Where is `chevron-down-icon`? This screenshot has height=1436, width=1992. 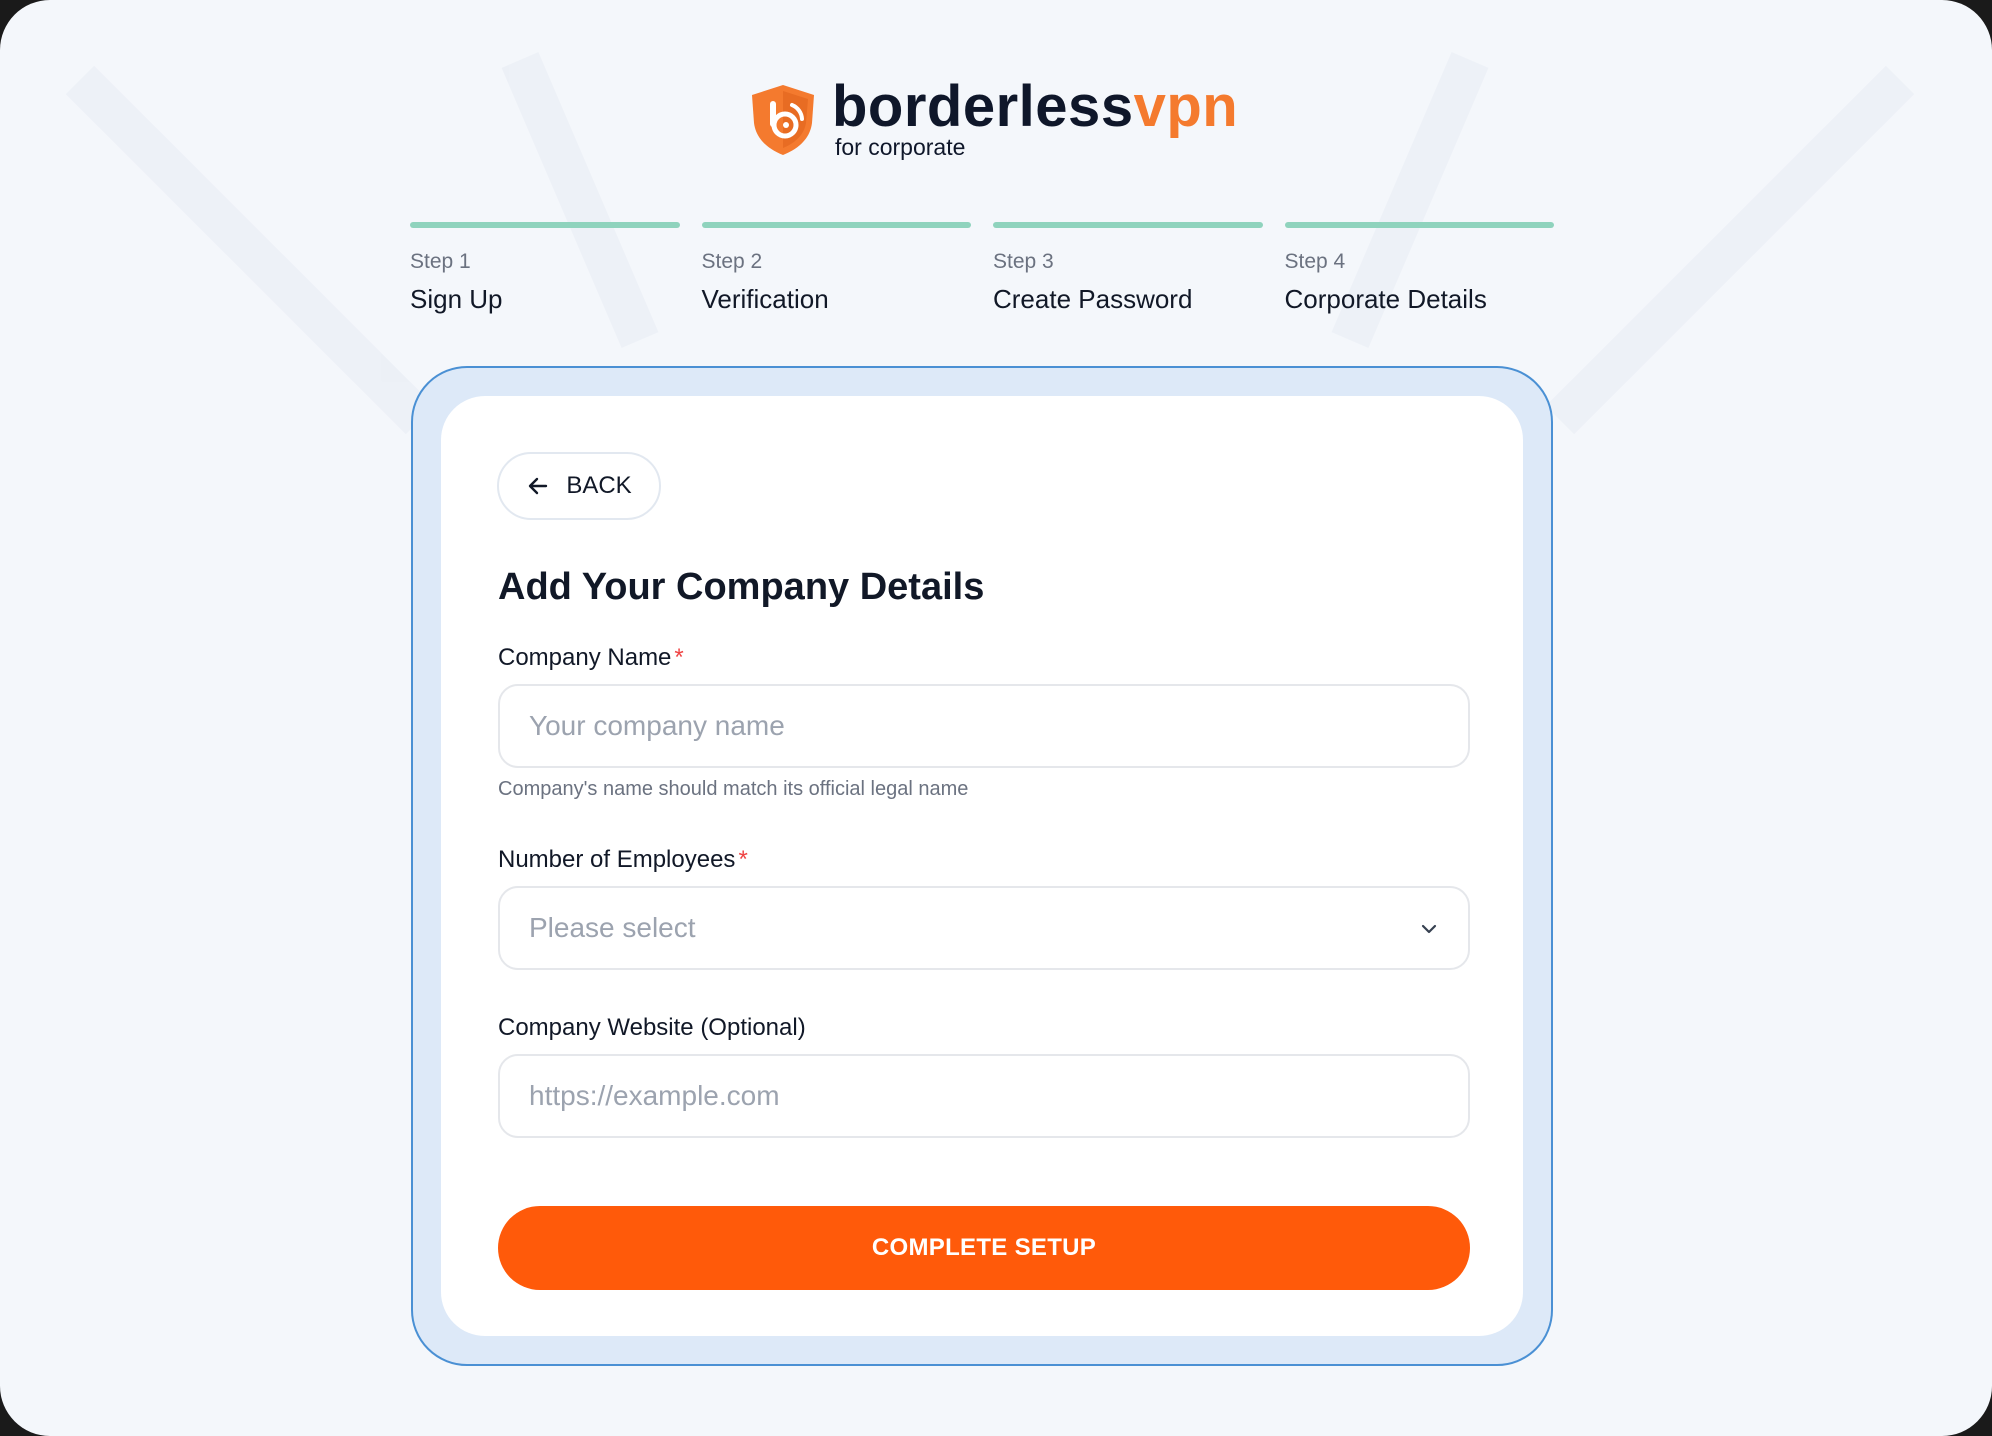 chevron-down-icon is located at coordinates (1429, 929).